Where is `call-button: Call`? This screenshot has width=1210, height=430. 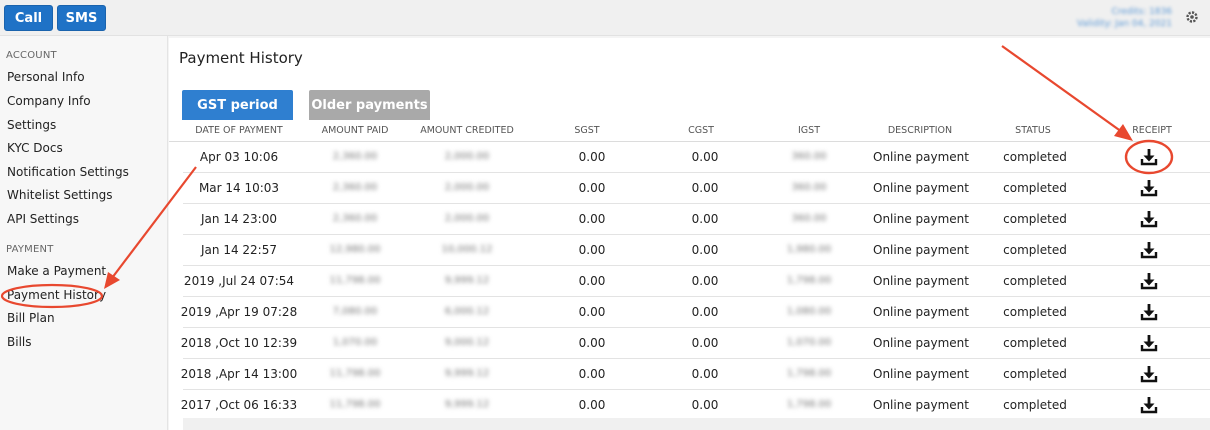
call-button: Call is located at coordinates (28, 18).